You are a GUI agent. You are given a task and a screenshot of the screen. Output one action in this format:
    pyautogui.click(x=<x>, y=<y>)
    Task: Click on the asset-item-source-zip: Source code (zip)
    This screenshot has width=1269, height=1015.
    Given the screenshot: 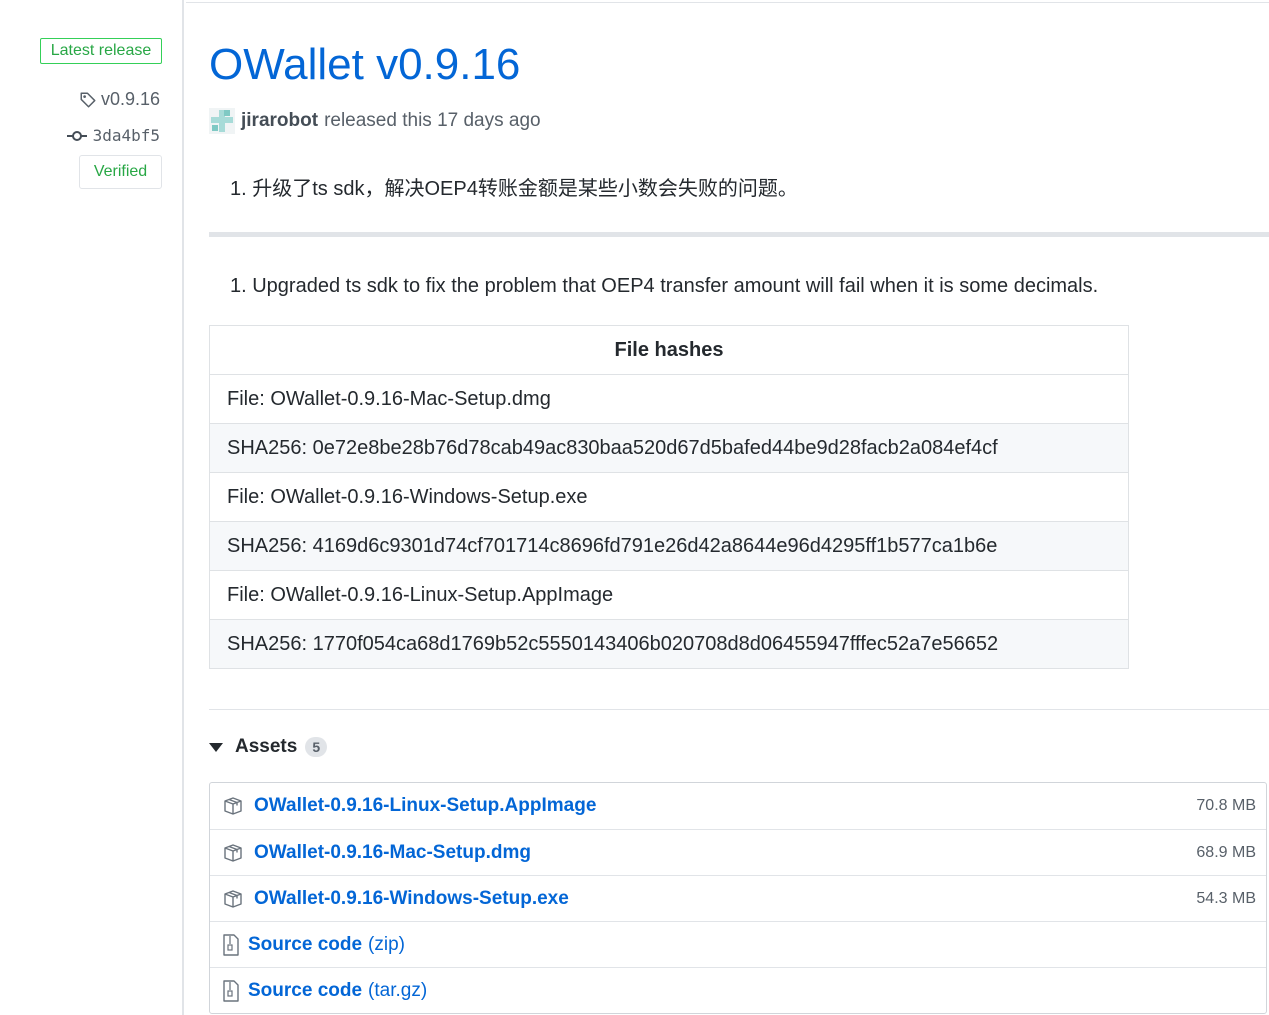 What is the action you would take?
    pyautogui.click(x=738, y=944)
    